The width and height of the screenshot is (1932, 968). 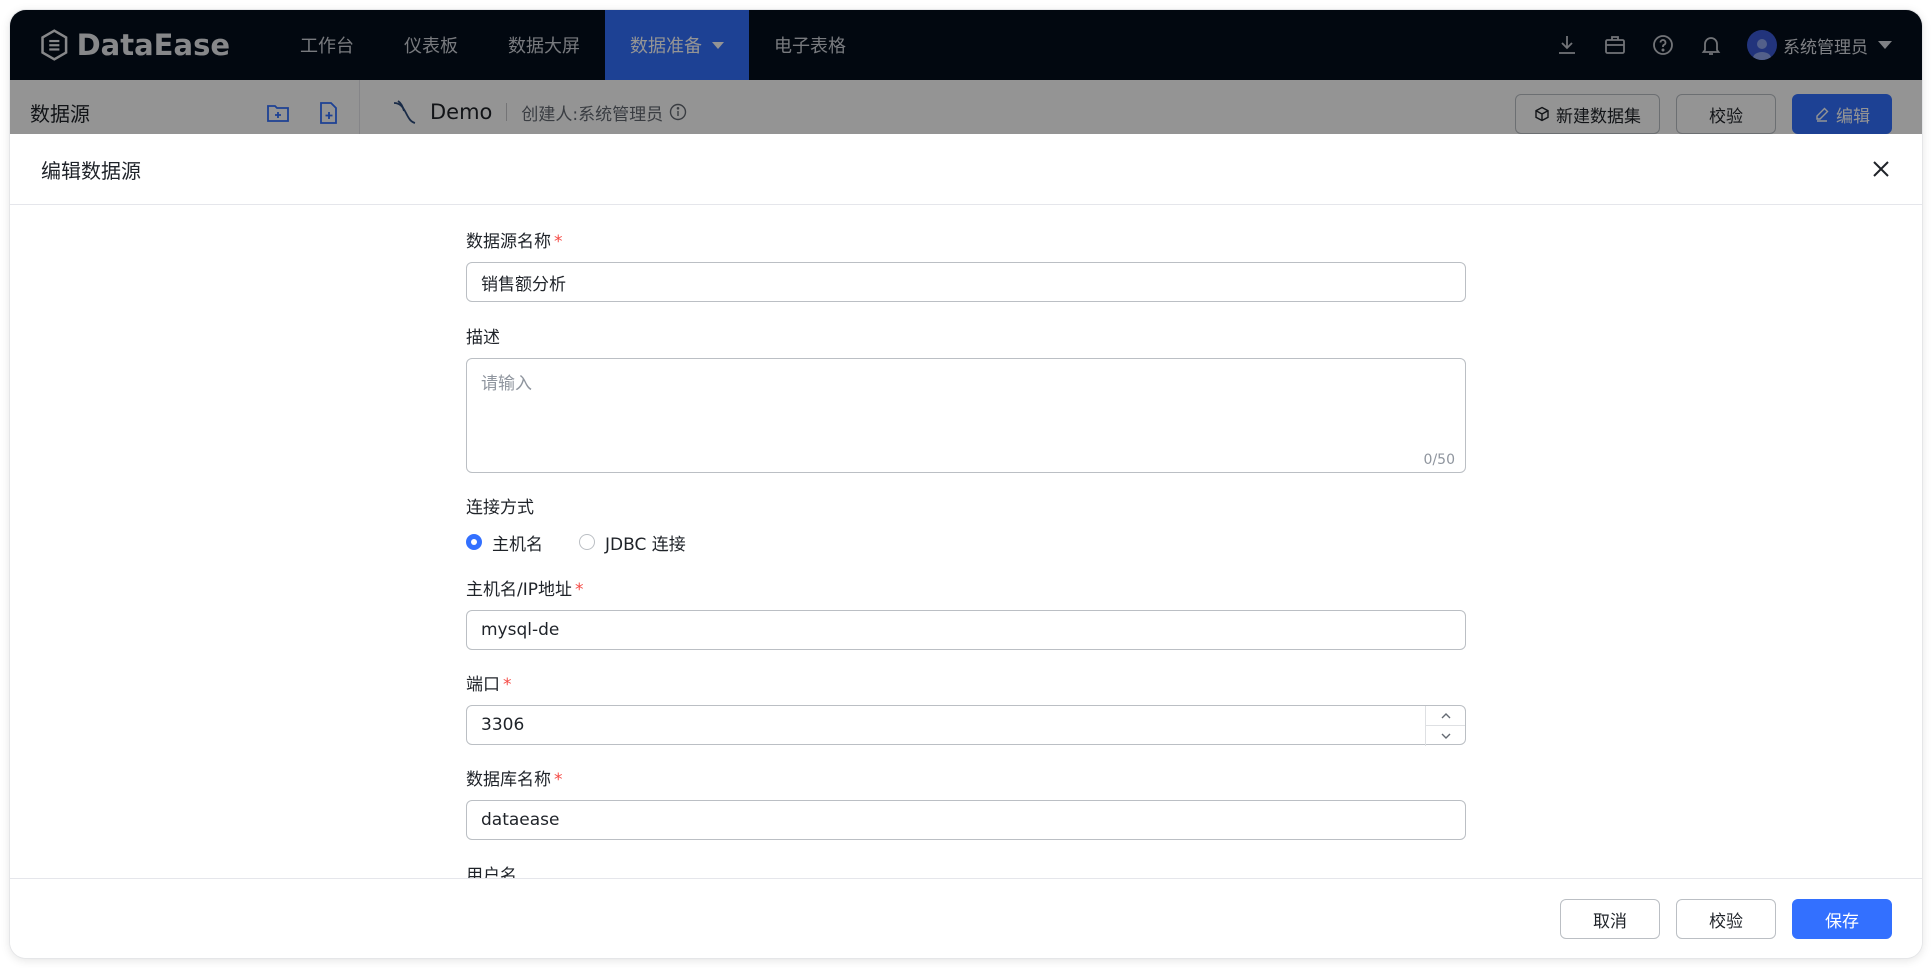 I want to click on chevron-down-icon, so click(x=1445, y=736).